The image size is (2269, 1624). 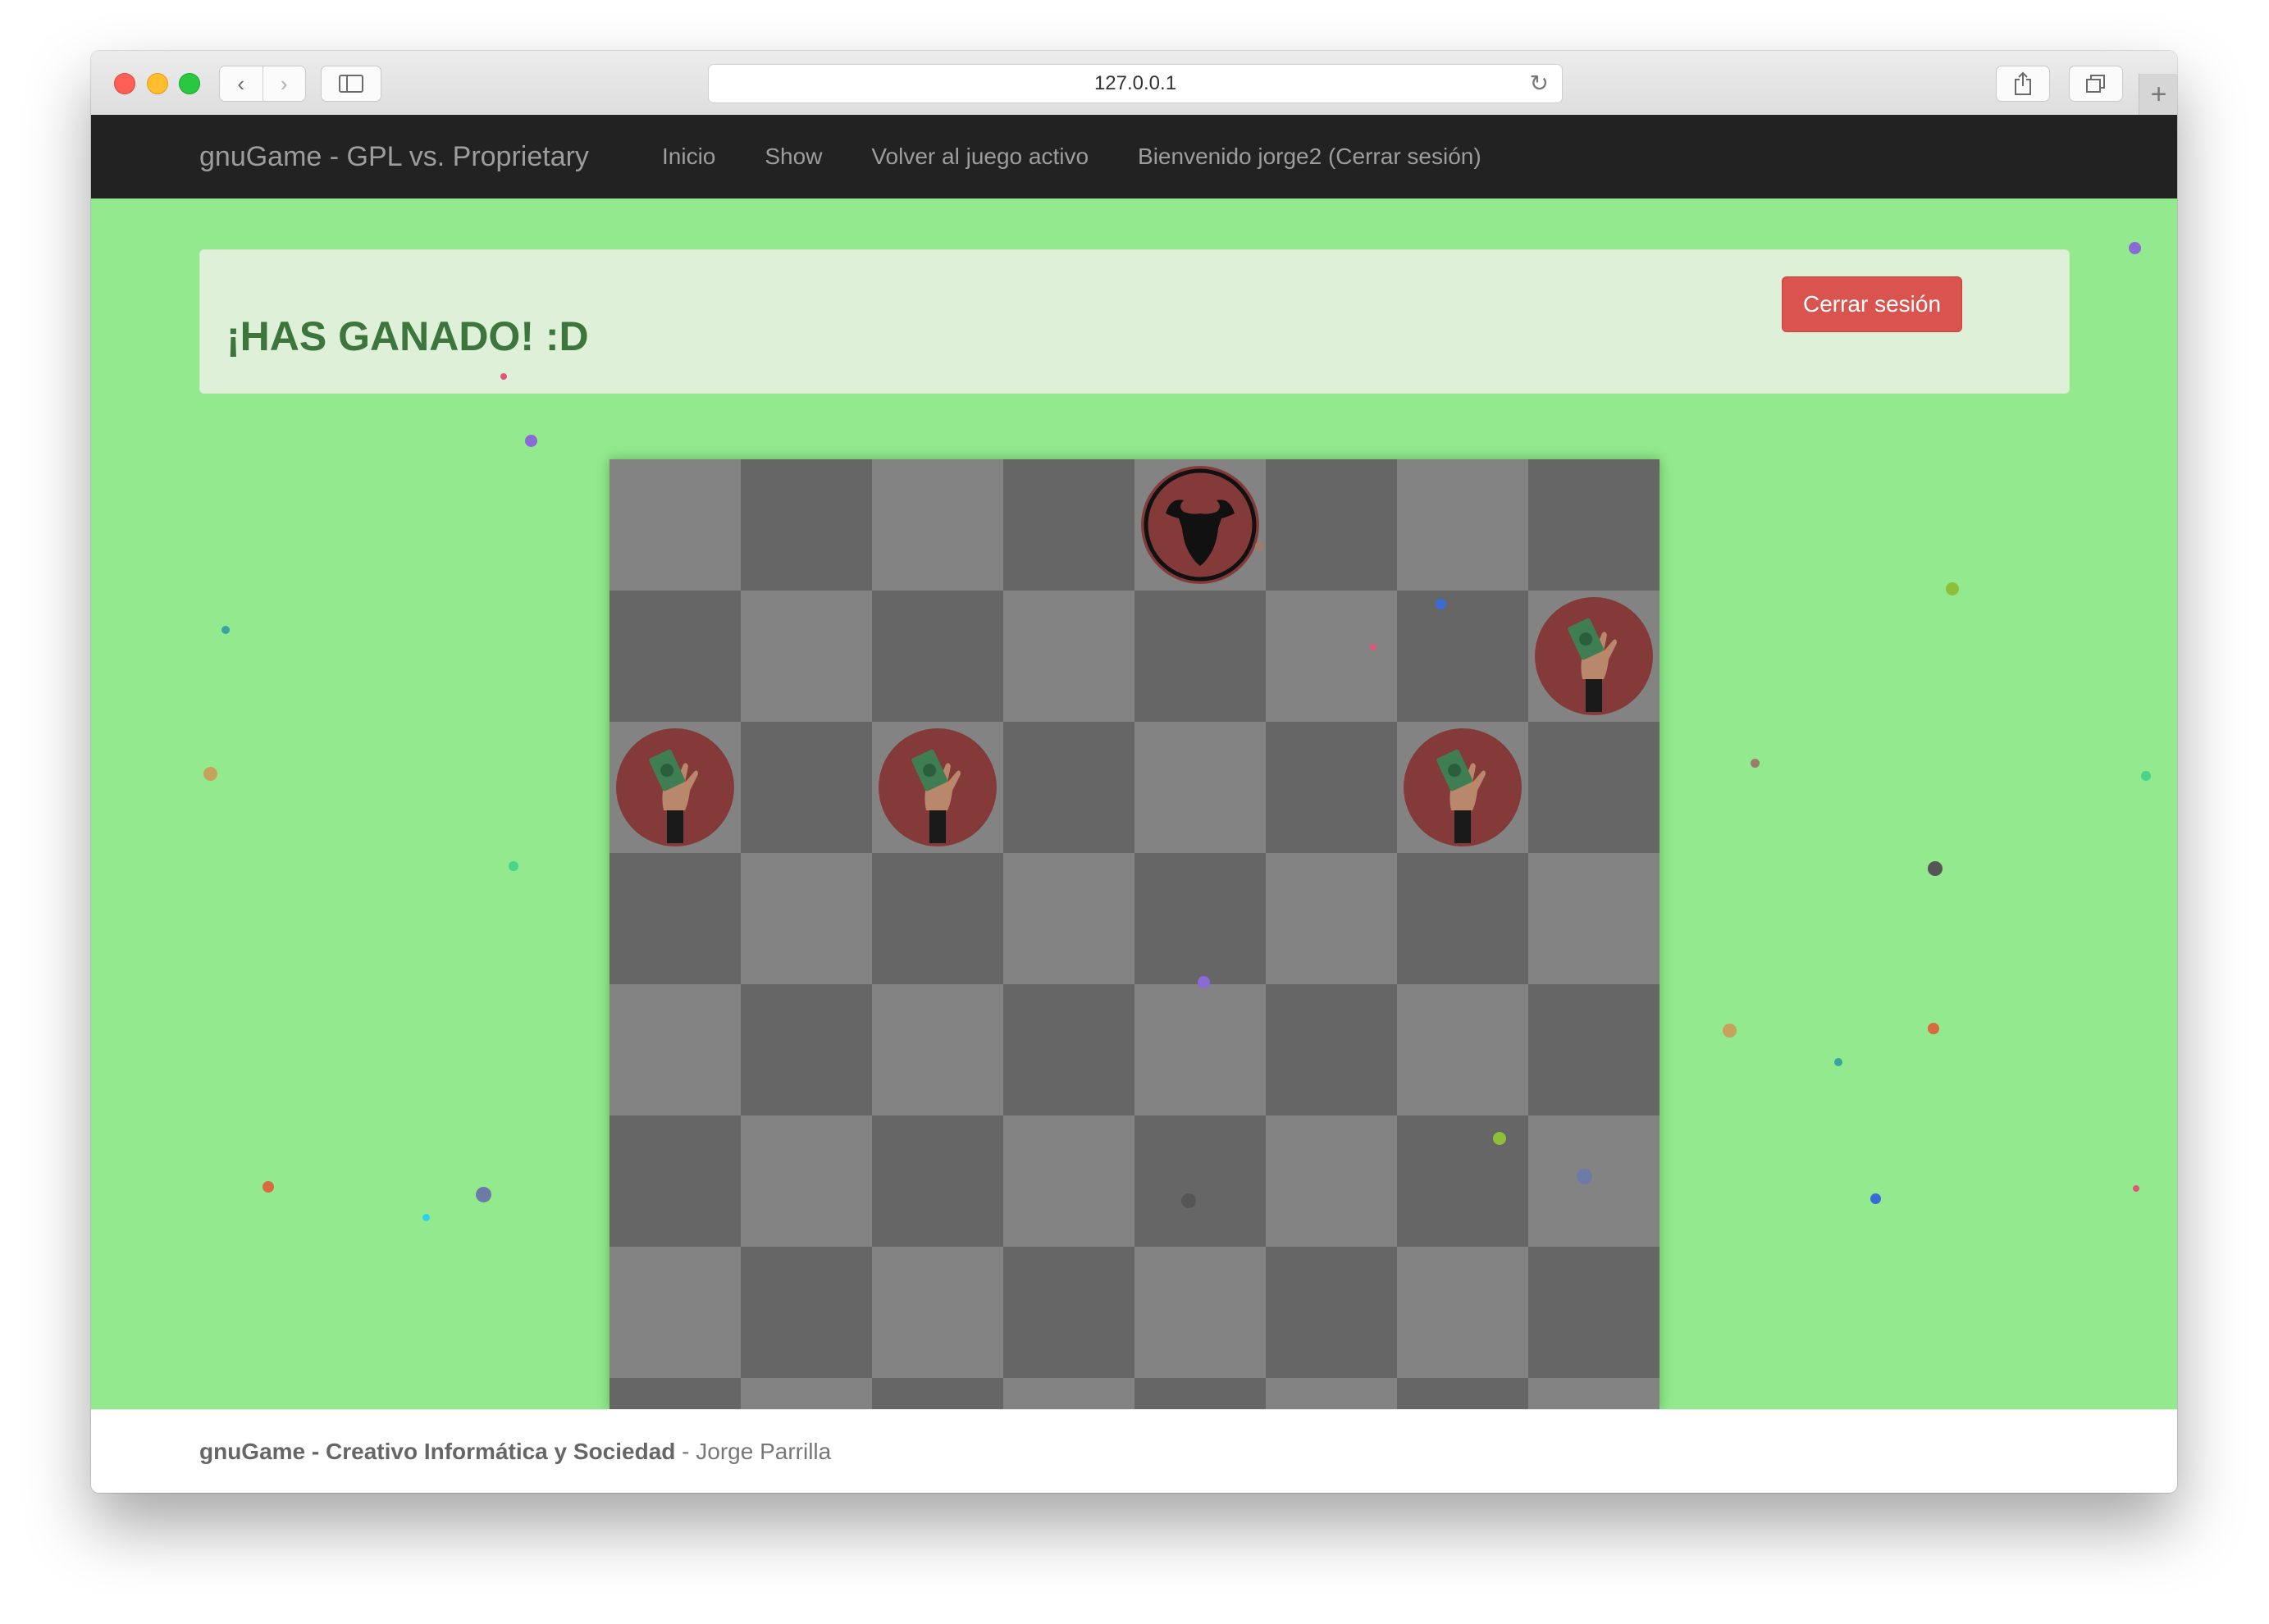 I want to click on sidebar-toggle-button, so click(x=351, y=84).